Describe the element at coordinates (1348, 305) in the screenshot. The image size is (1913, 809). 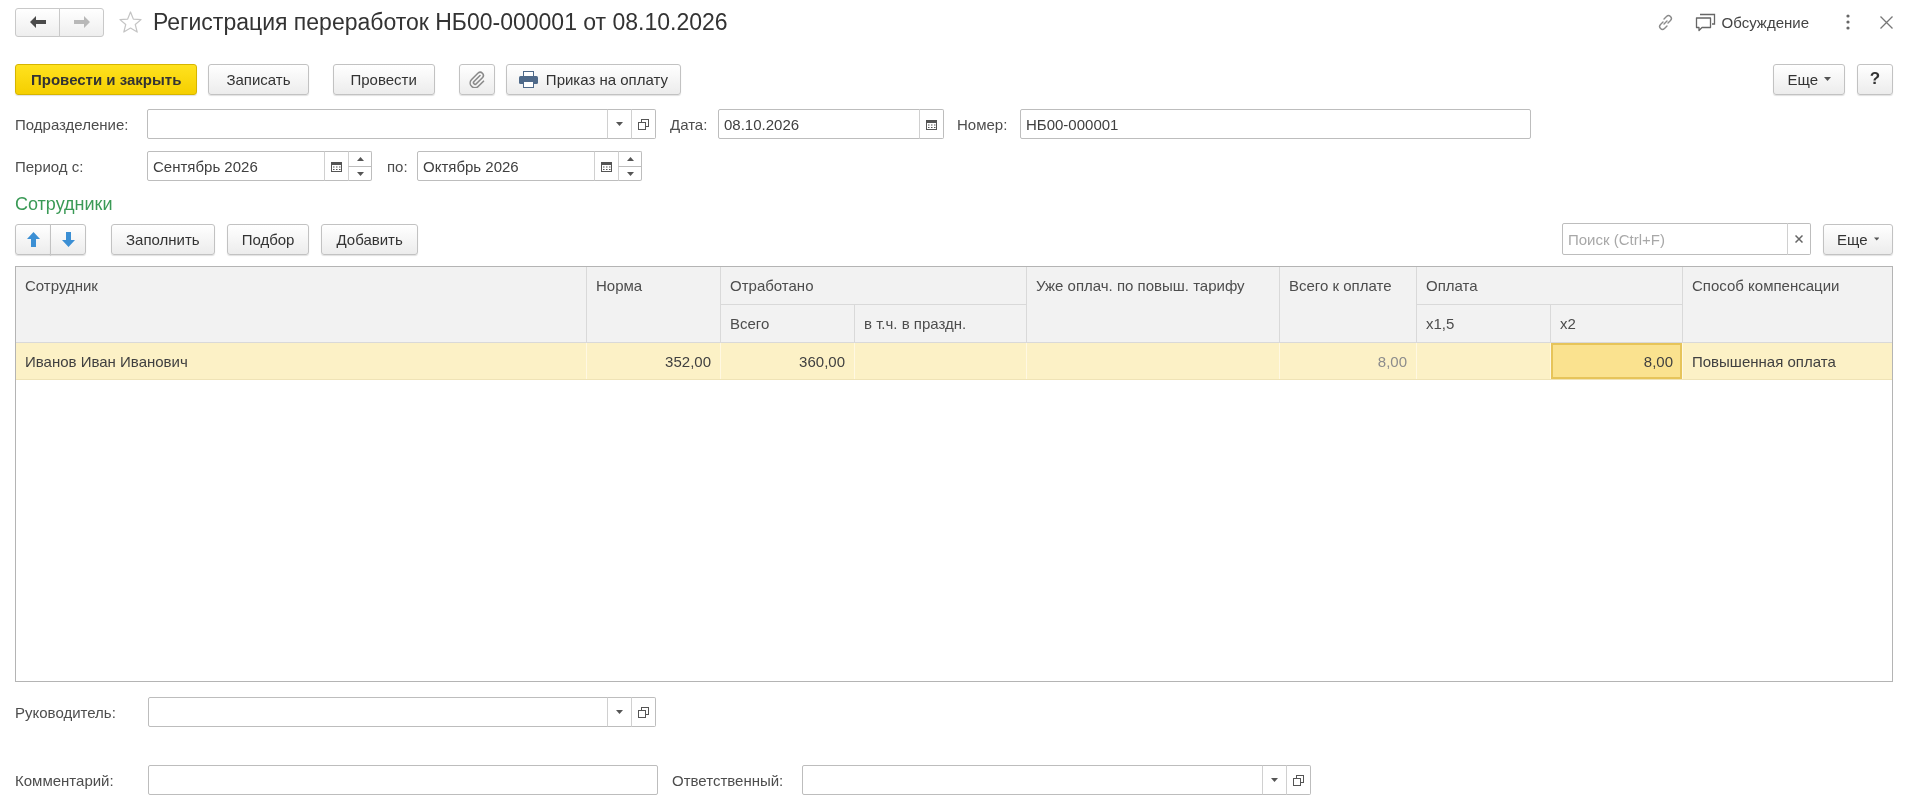
I see `column-header: Всего к оплате` at that location.